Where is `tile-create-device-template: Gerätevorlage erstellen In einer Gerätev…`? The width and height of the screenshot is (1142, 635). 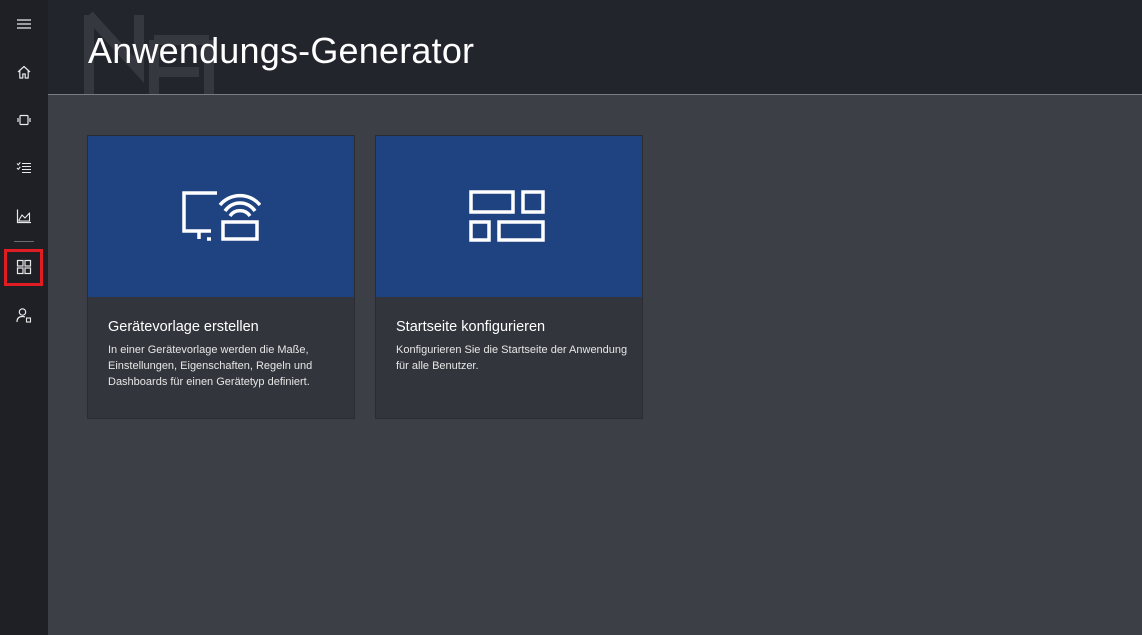 tile-create-device-template: Gerätevorlage erstellen In einer Gerätev… is located at coordinates (221, 277).